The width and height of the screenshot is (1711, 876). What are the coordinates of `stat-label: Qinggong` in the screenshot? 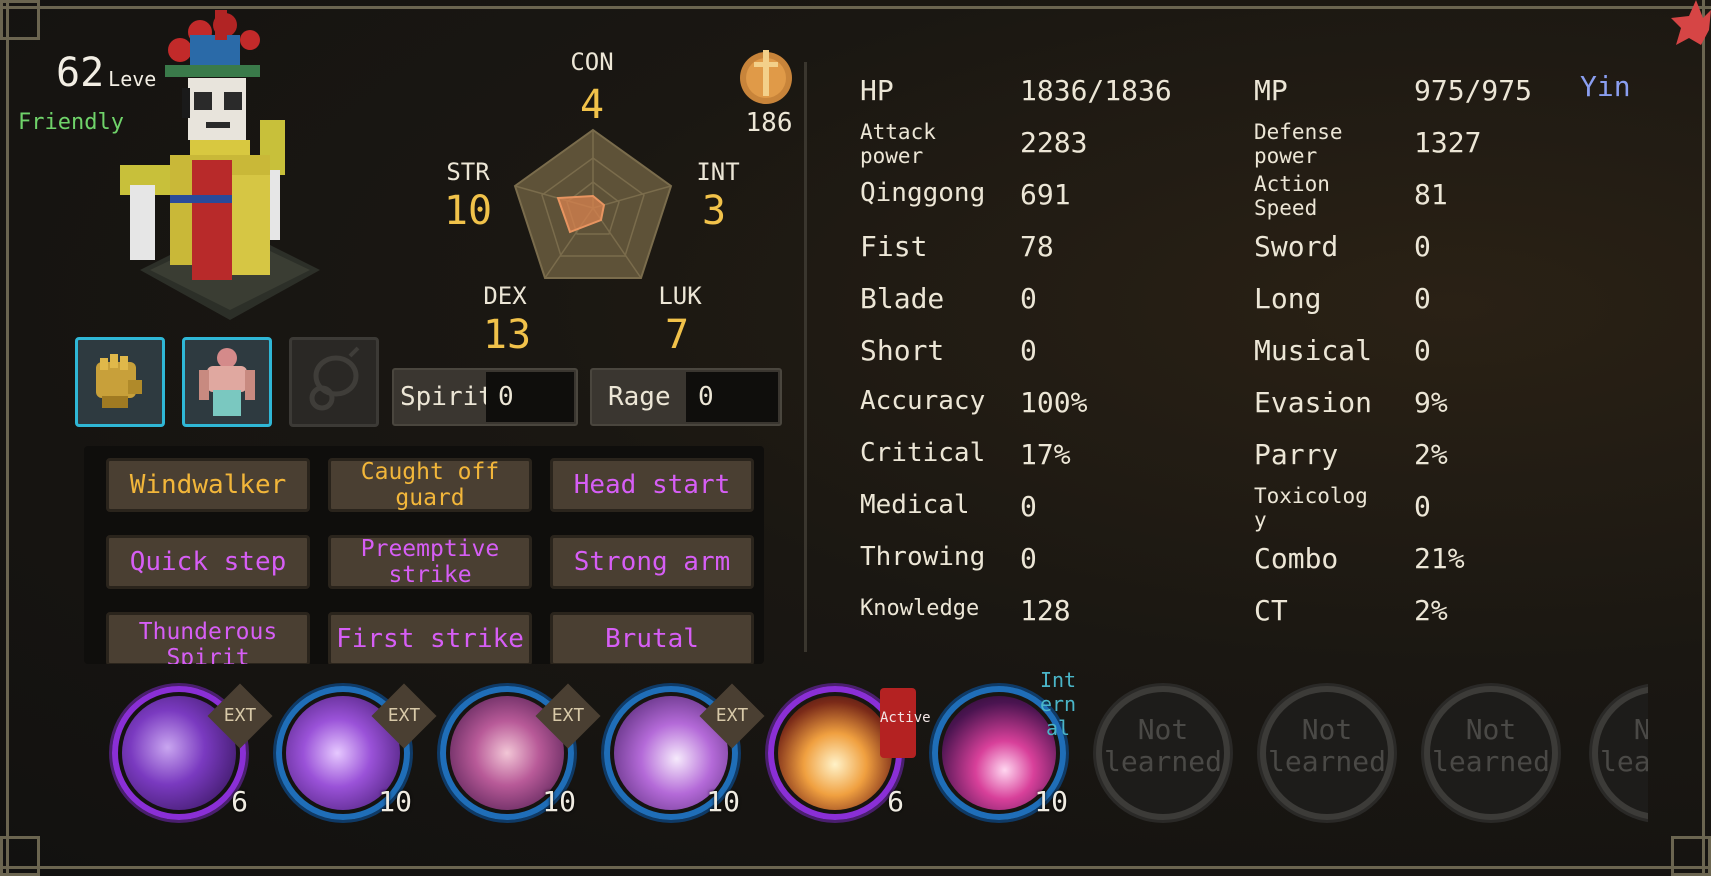 It's located at (923, 193).